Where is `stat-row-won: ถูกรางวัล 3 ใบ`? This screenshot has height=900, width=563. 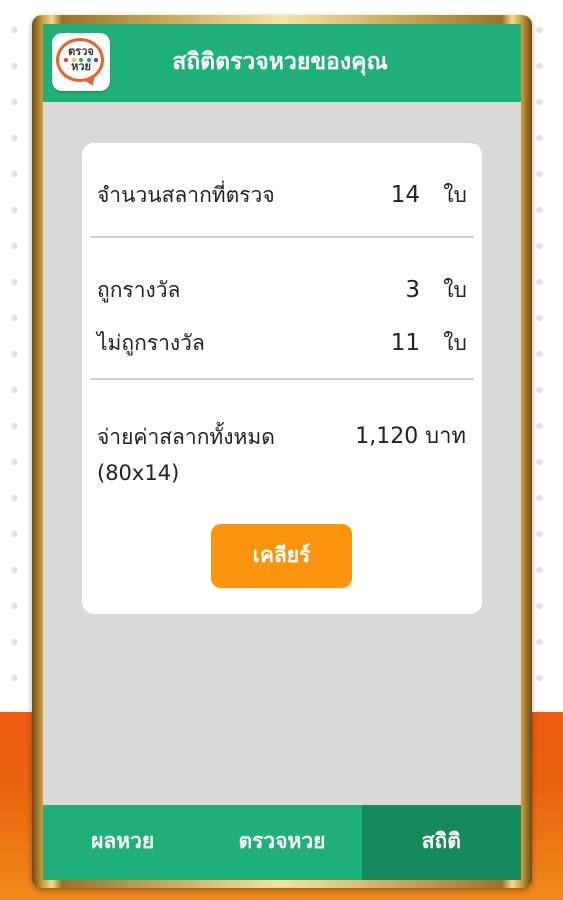 stat-row-won: ถูกรางวัล 3 ใบ is located at coordinates (283, 290).